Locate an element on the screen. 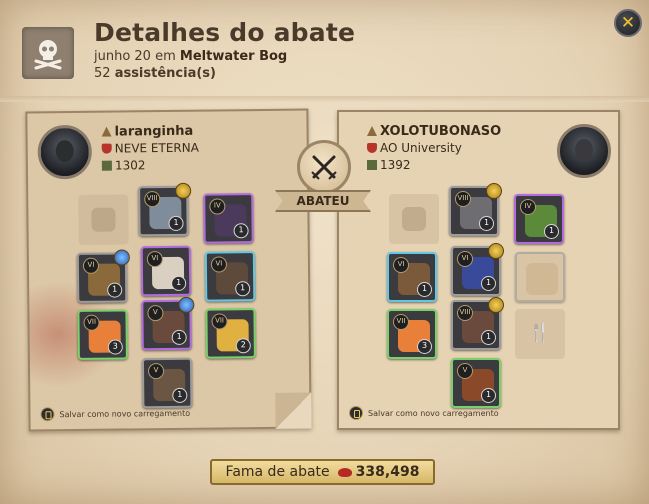  victim-slot-food: 🍴 is located at coordinates (540, 334).